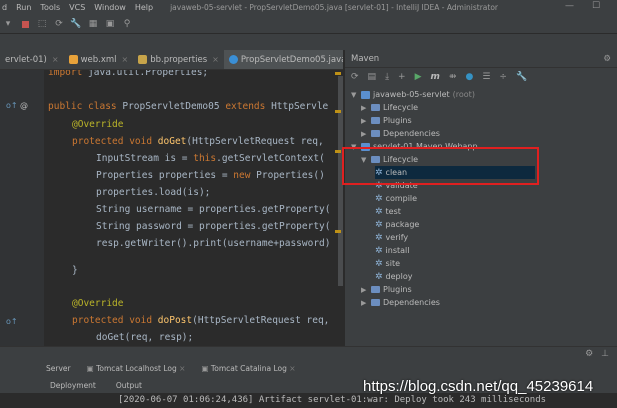 The image size is (617, 408). Describe the element at coordinates (233, 59) in the screenshot. I see `java-class-icon` at that location.